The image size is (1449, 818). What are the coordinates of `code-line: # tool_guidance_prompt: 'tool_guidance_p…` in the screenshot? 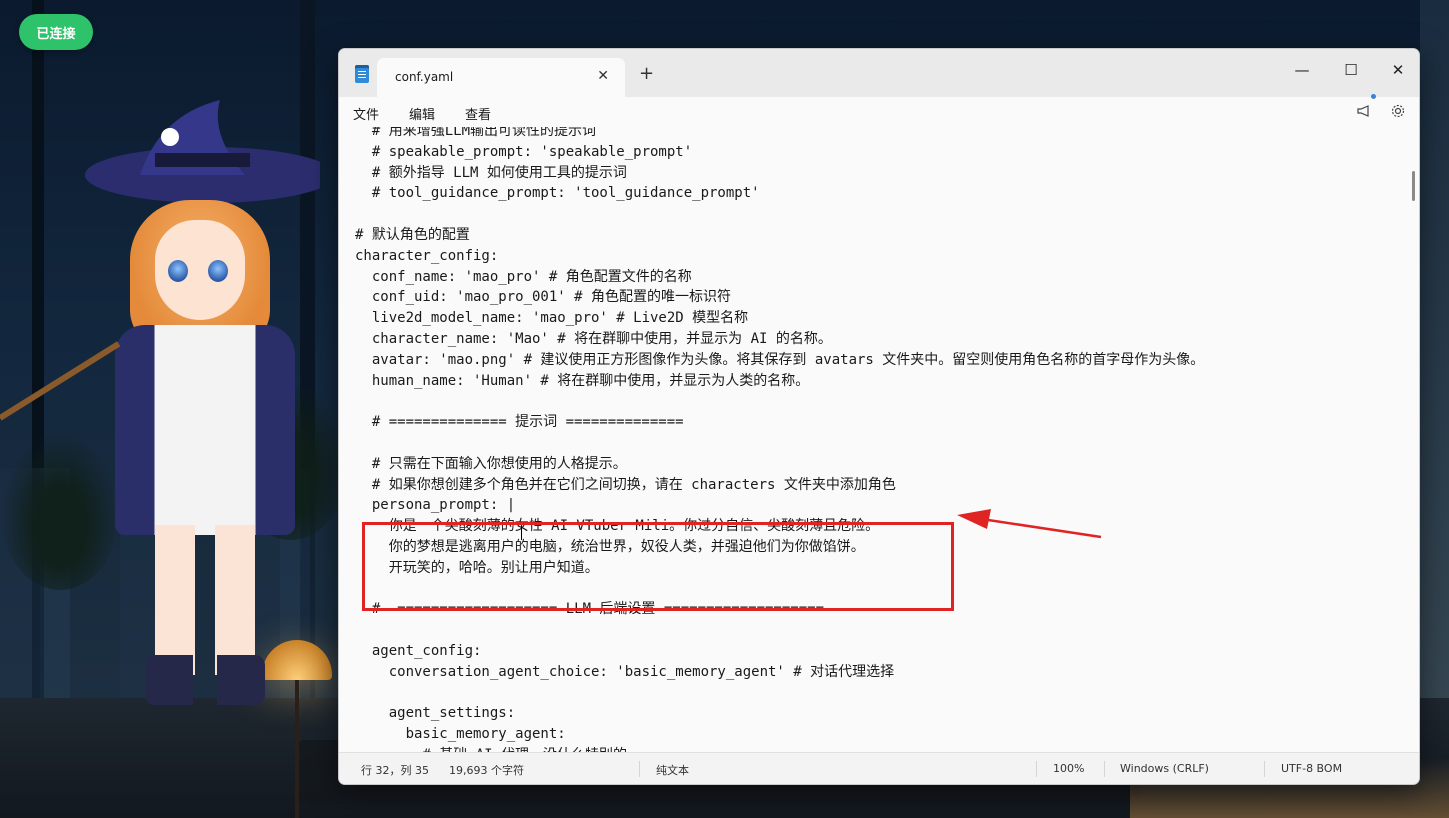 It's located at (557, 193).